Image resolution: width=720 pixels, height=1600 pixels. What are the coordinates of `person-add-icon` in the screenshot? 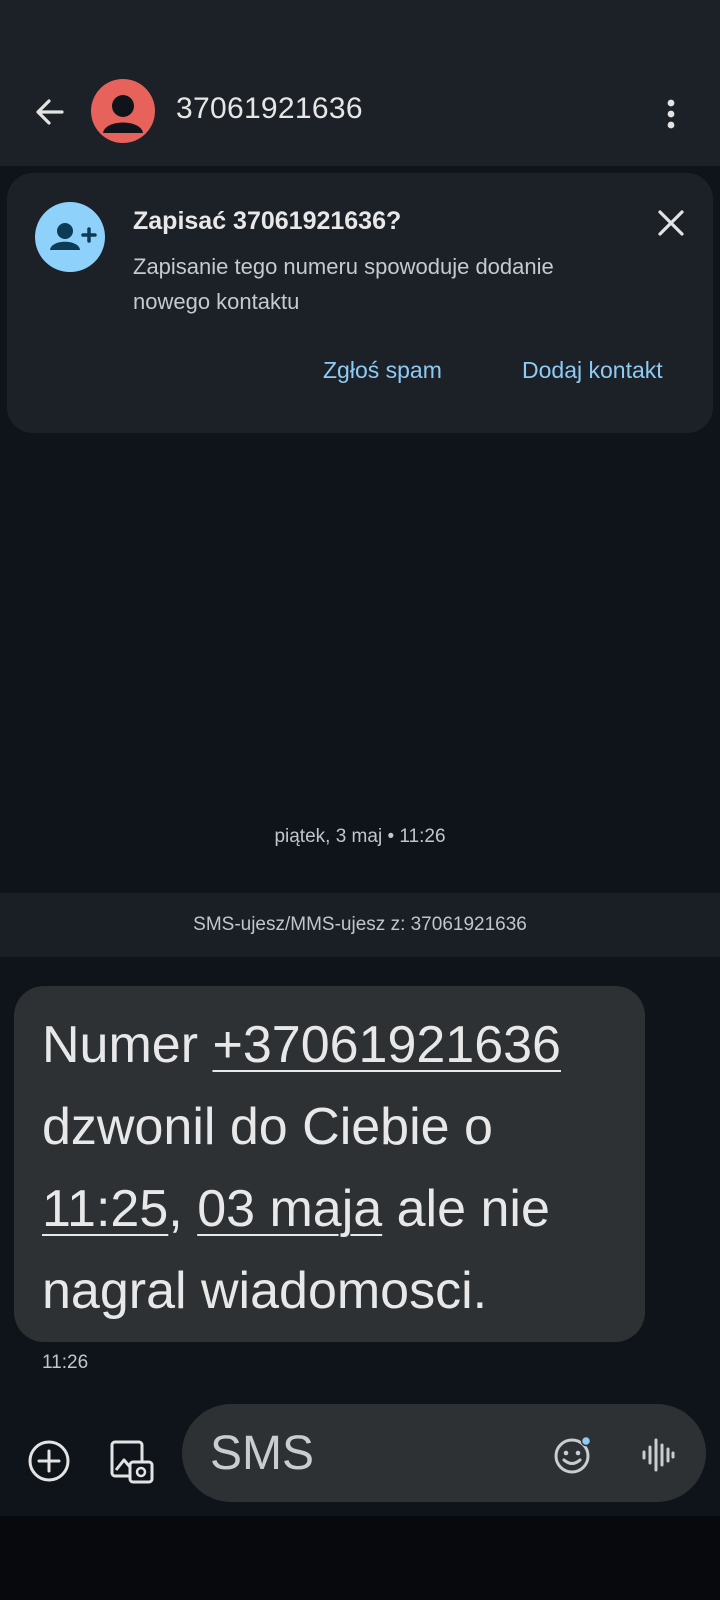 It's located at (70, 237).